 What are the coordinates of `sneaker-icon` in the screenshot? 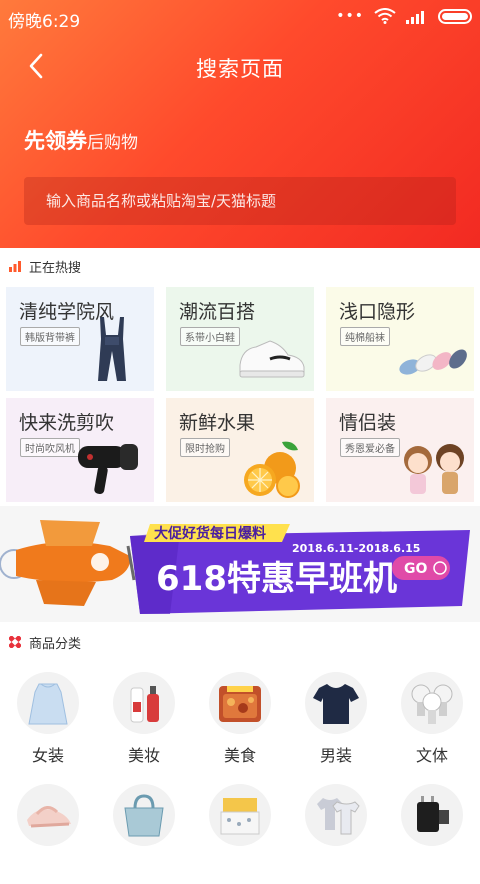 It's located at (272, 359).